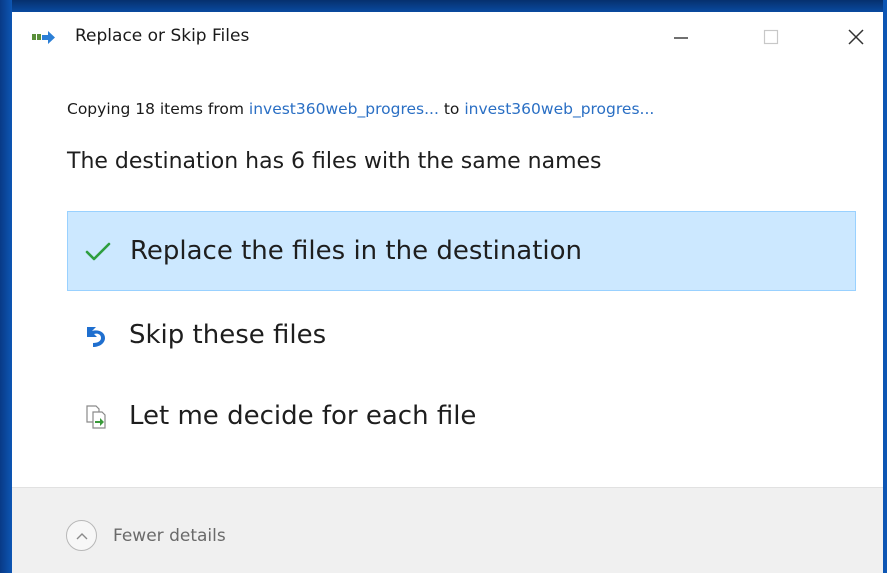 The width and height of the screenshot is (887, 573). I want to click on copy-summary-middle: to, so click(451, 109).